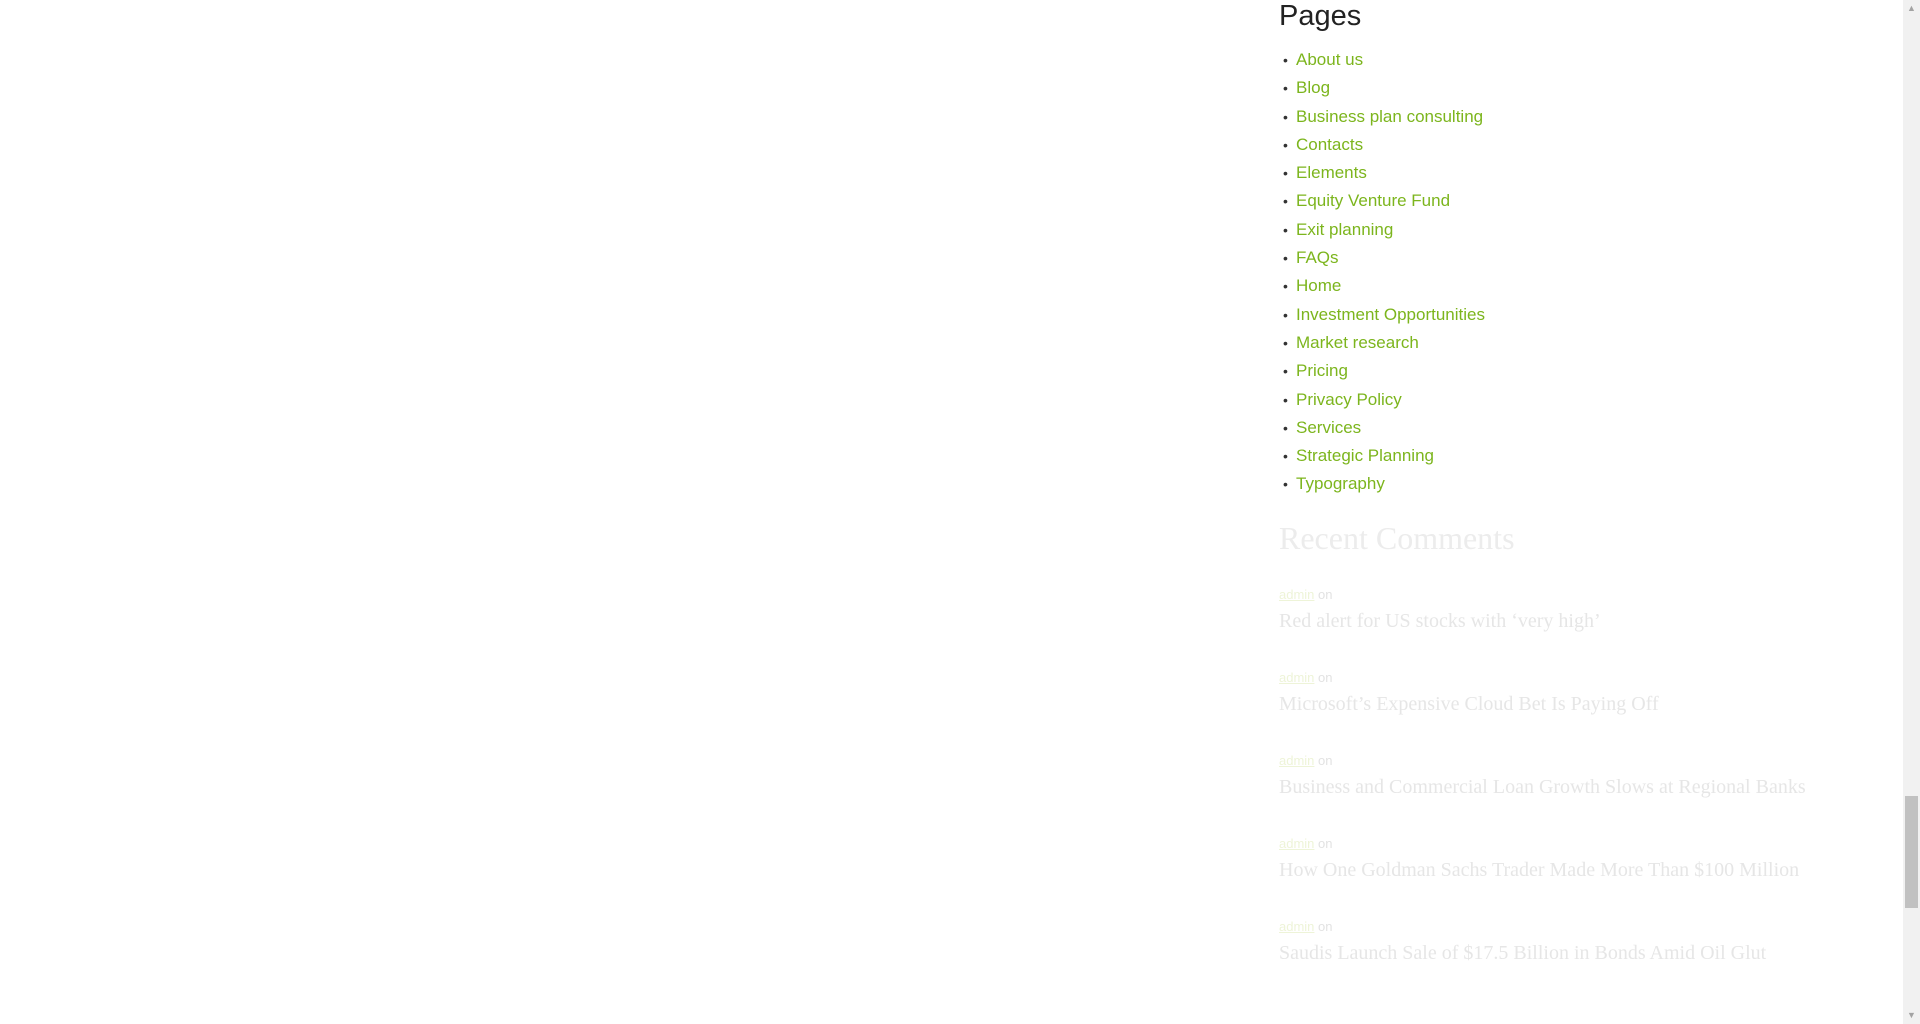 The image size is (1920, 1024). I want to click on pages-list-item: • Typography, so click(1569, 484).